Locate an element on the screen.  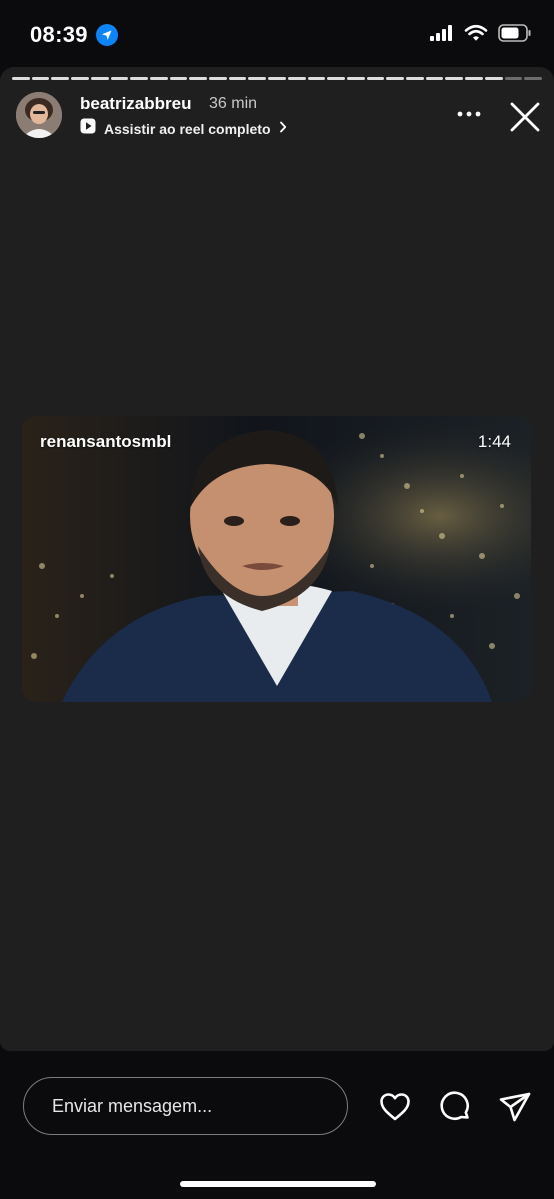
wifi-icon is located at coordinates (476, 35).